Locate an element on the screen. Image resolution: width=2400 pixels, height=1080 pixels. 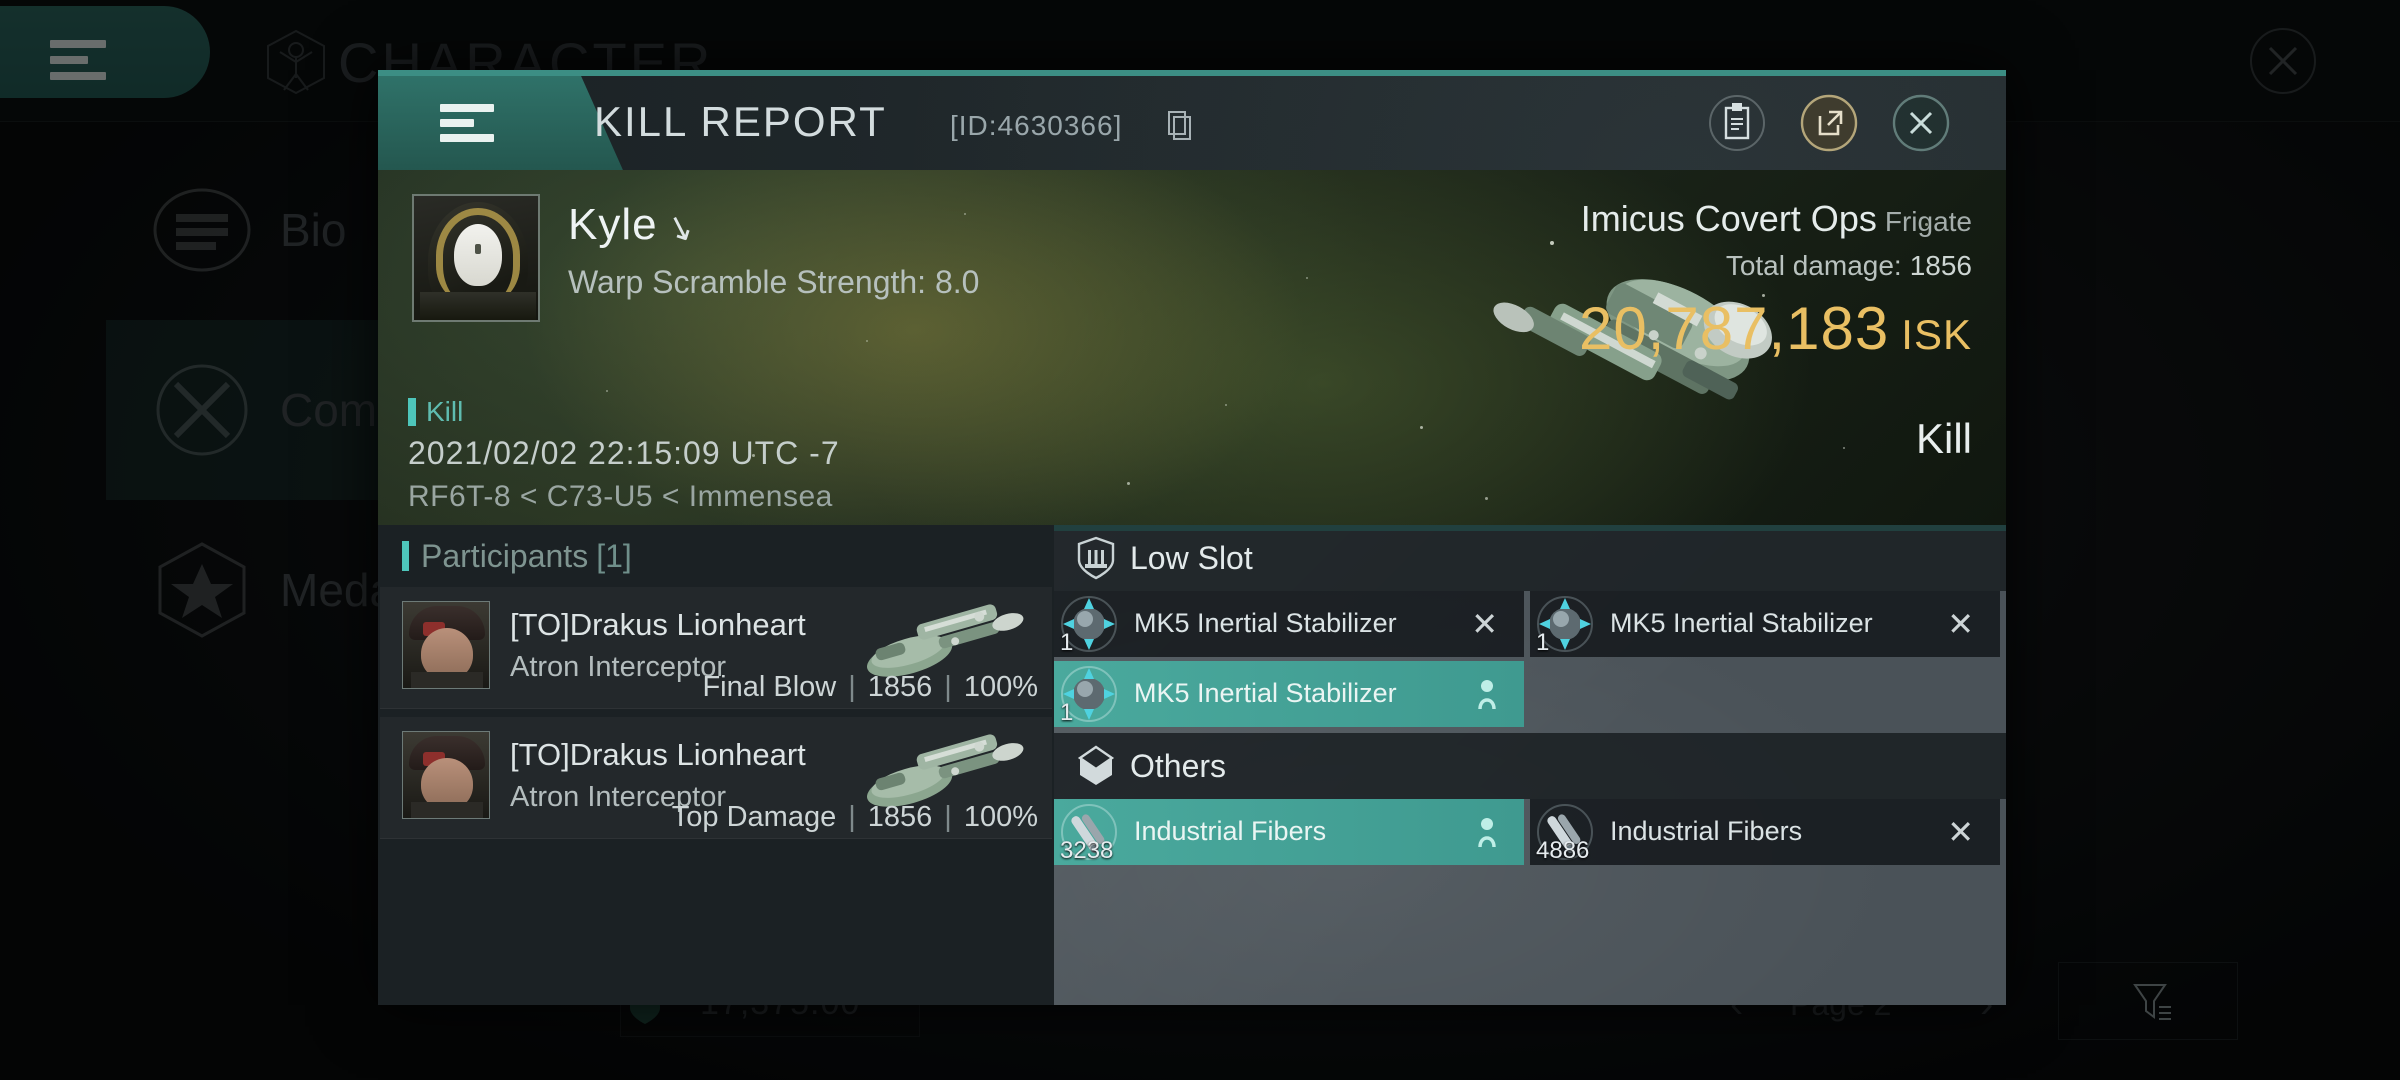
copy-icon is located at coordinates (1180, 126).